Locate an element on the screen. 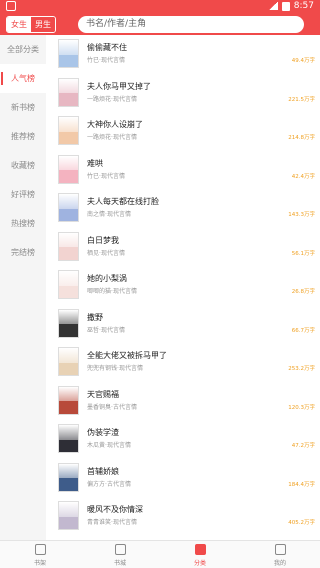  tab-item: 我的 is located at coordinates (280, 554).